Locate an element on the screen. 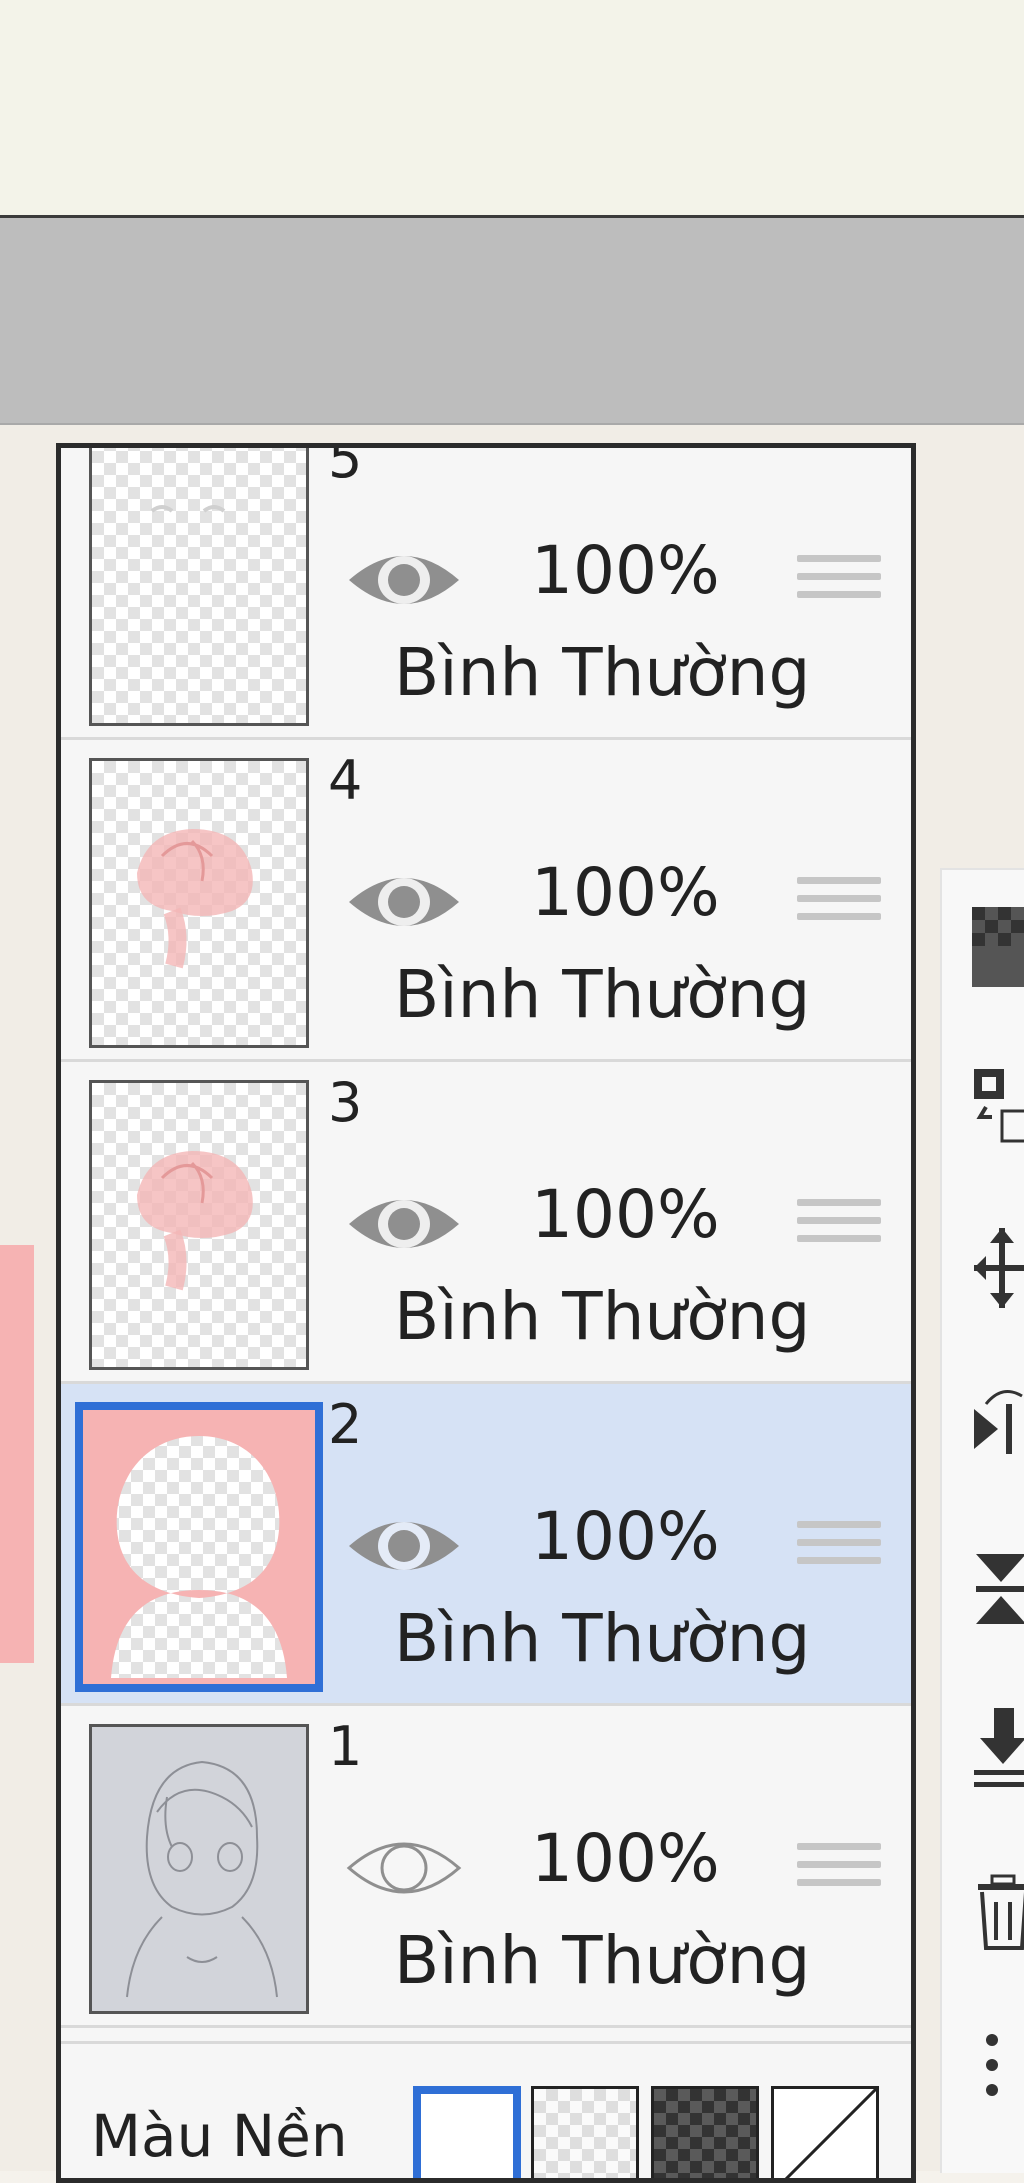 This screenshot has width=1024, height=2183. move-icon is located at coordinates (998, 1268).